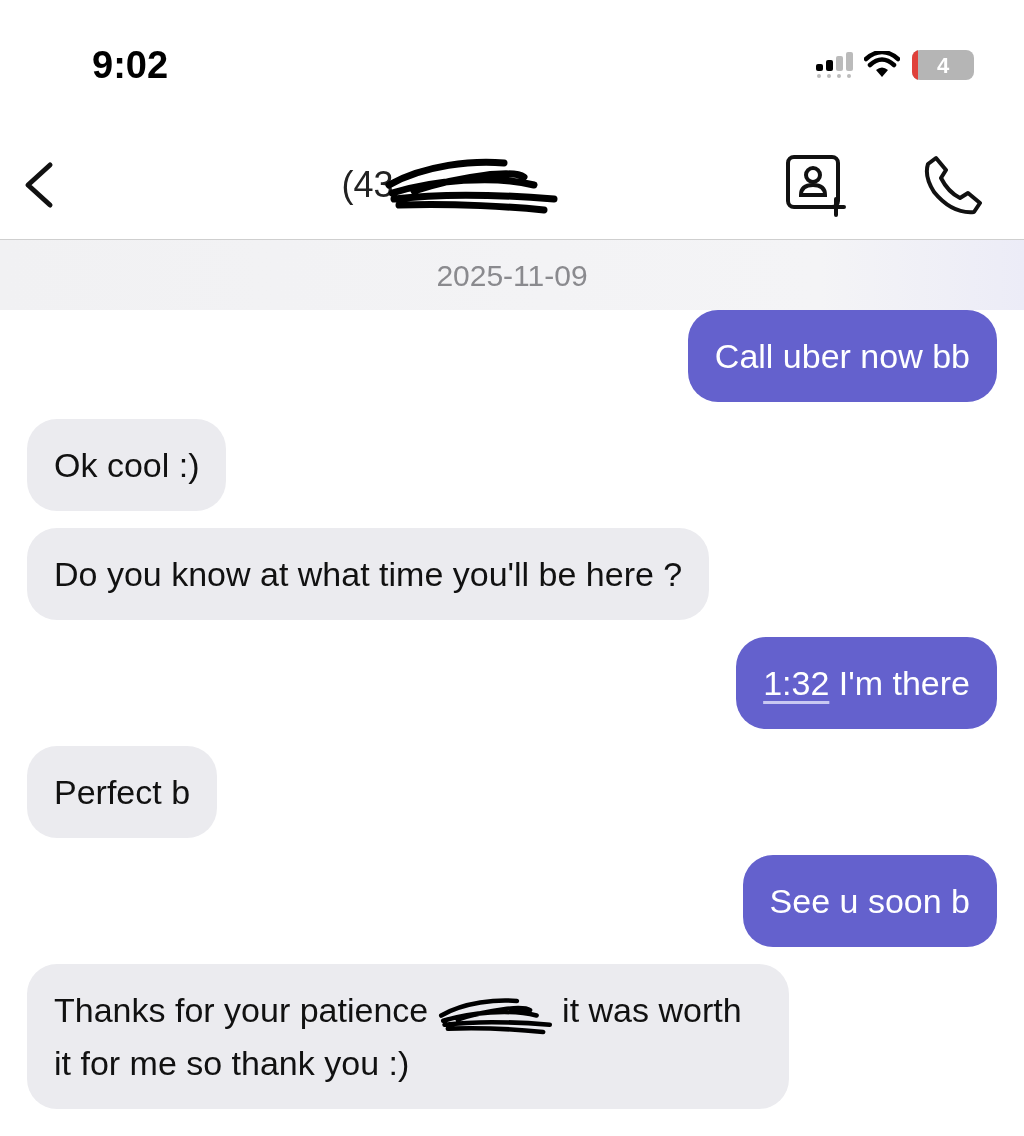  Describe the element at coordinates (130, 65) in the screenshot. I see `status-time: 9:02` at that location.